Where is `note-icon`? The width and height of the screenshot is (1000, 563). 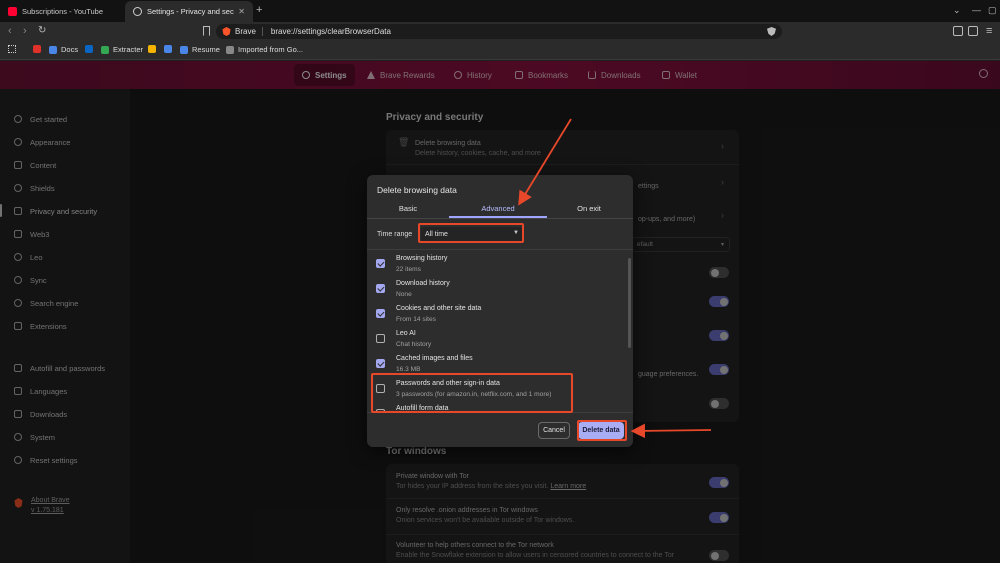
note-icon is located at coordinates (152, 49).